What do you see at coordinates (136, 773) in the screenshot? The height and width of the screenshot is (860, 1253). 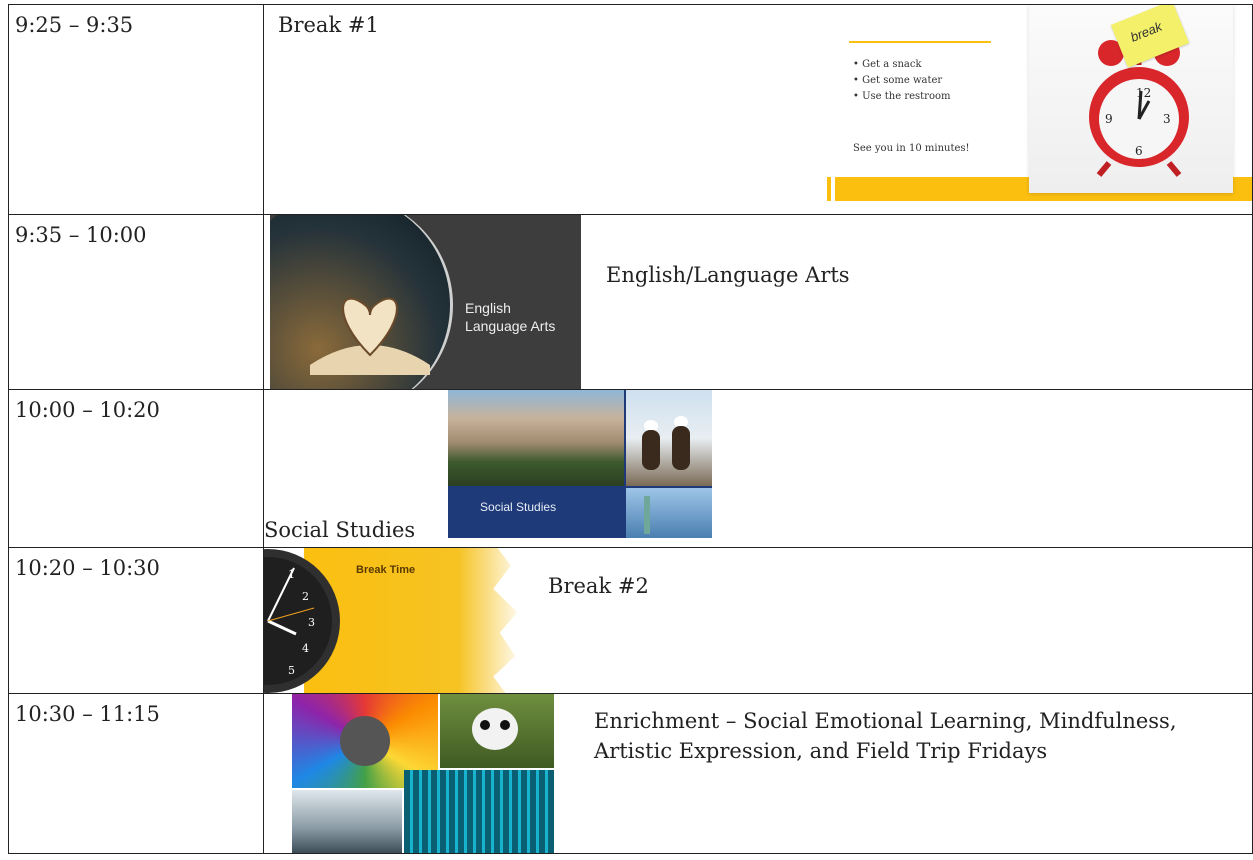 I see `time-cell: 10:30 – 11:15` at bounding box center [136, 773].